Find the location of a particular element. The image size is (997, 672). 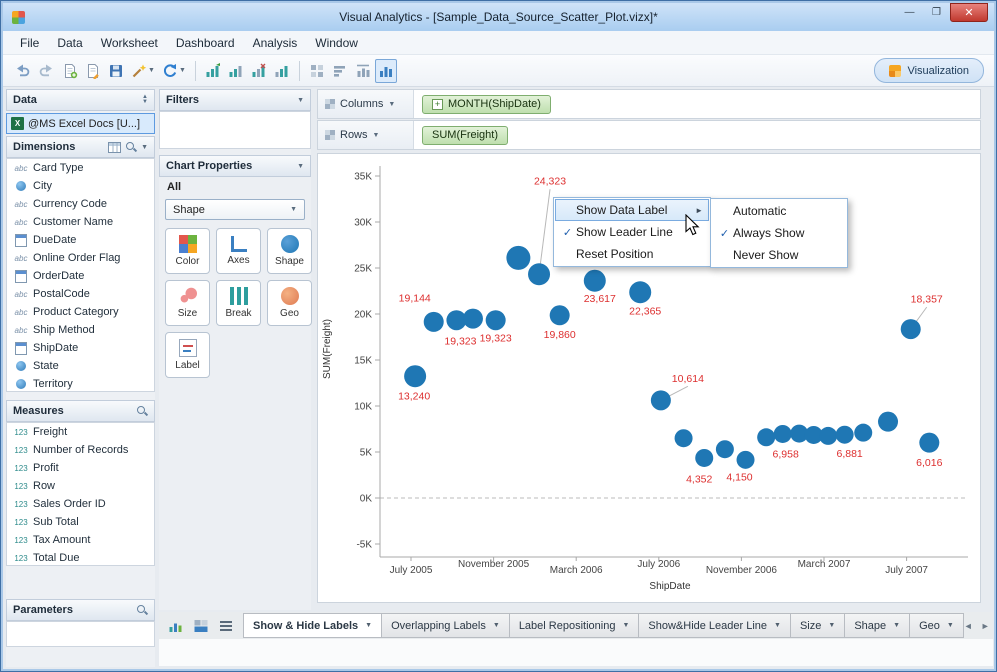

measure-item: Sales Order ID is located at coordinates (80, 504).